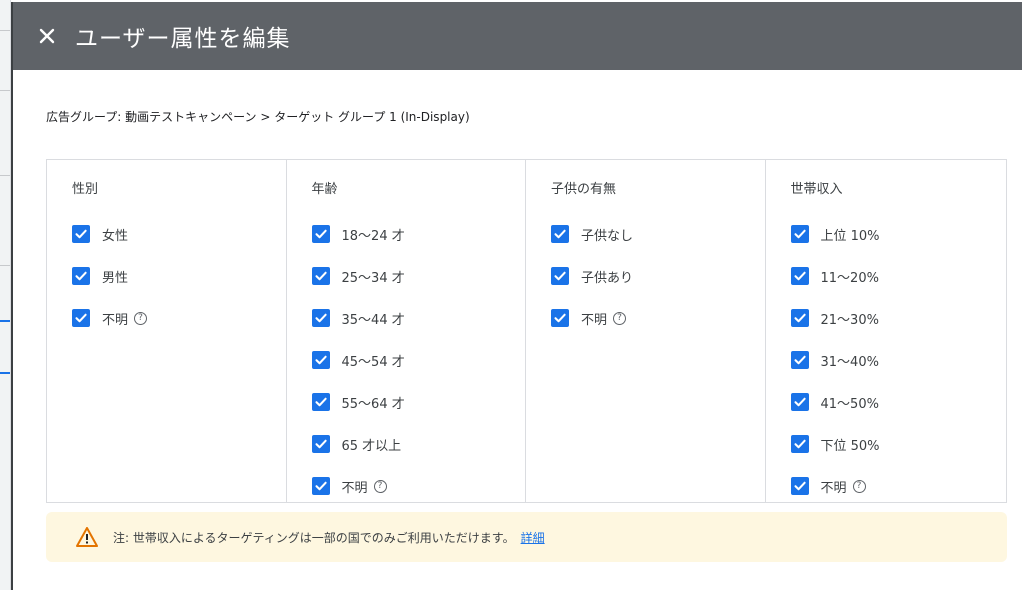  I want to click on checkbox-option: 上位 10%, so click(898, 234).